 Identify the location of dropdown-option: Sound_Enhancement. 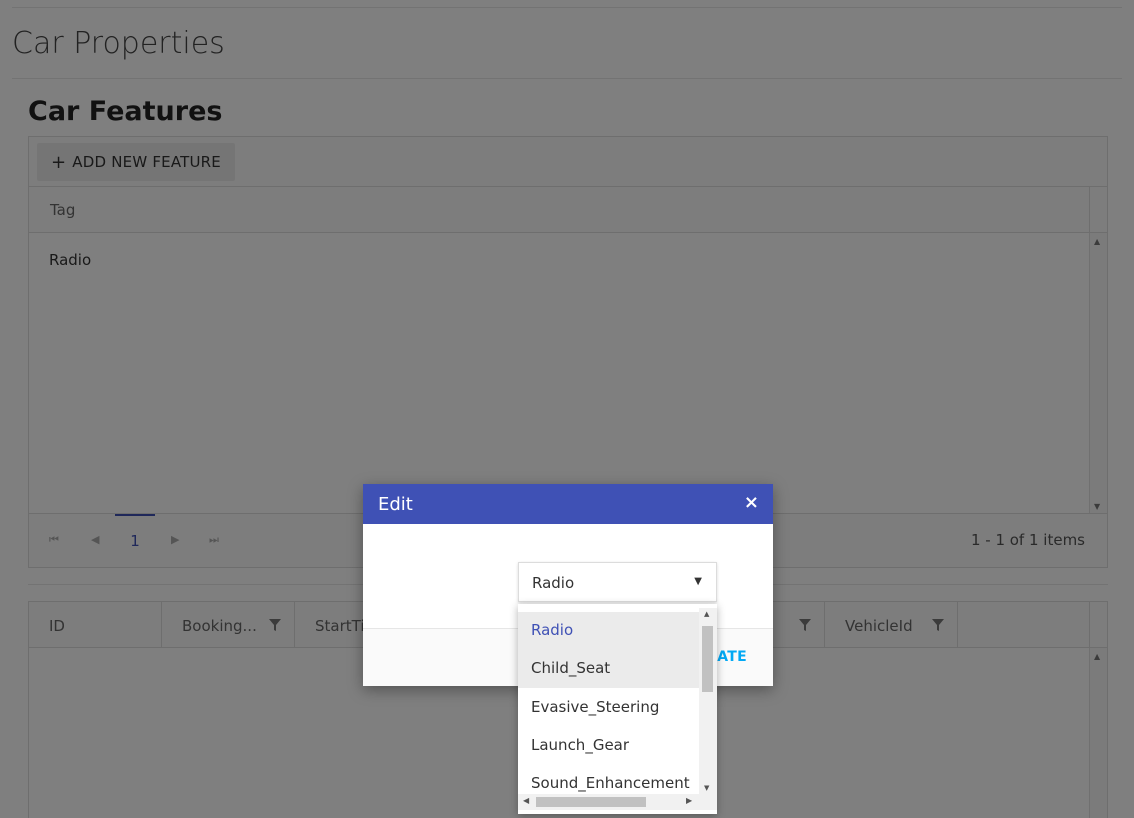
(608, 779).